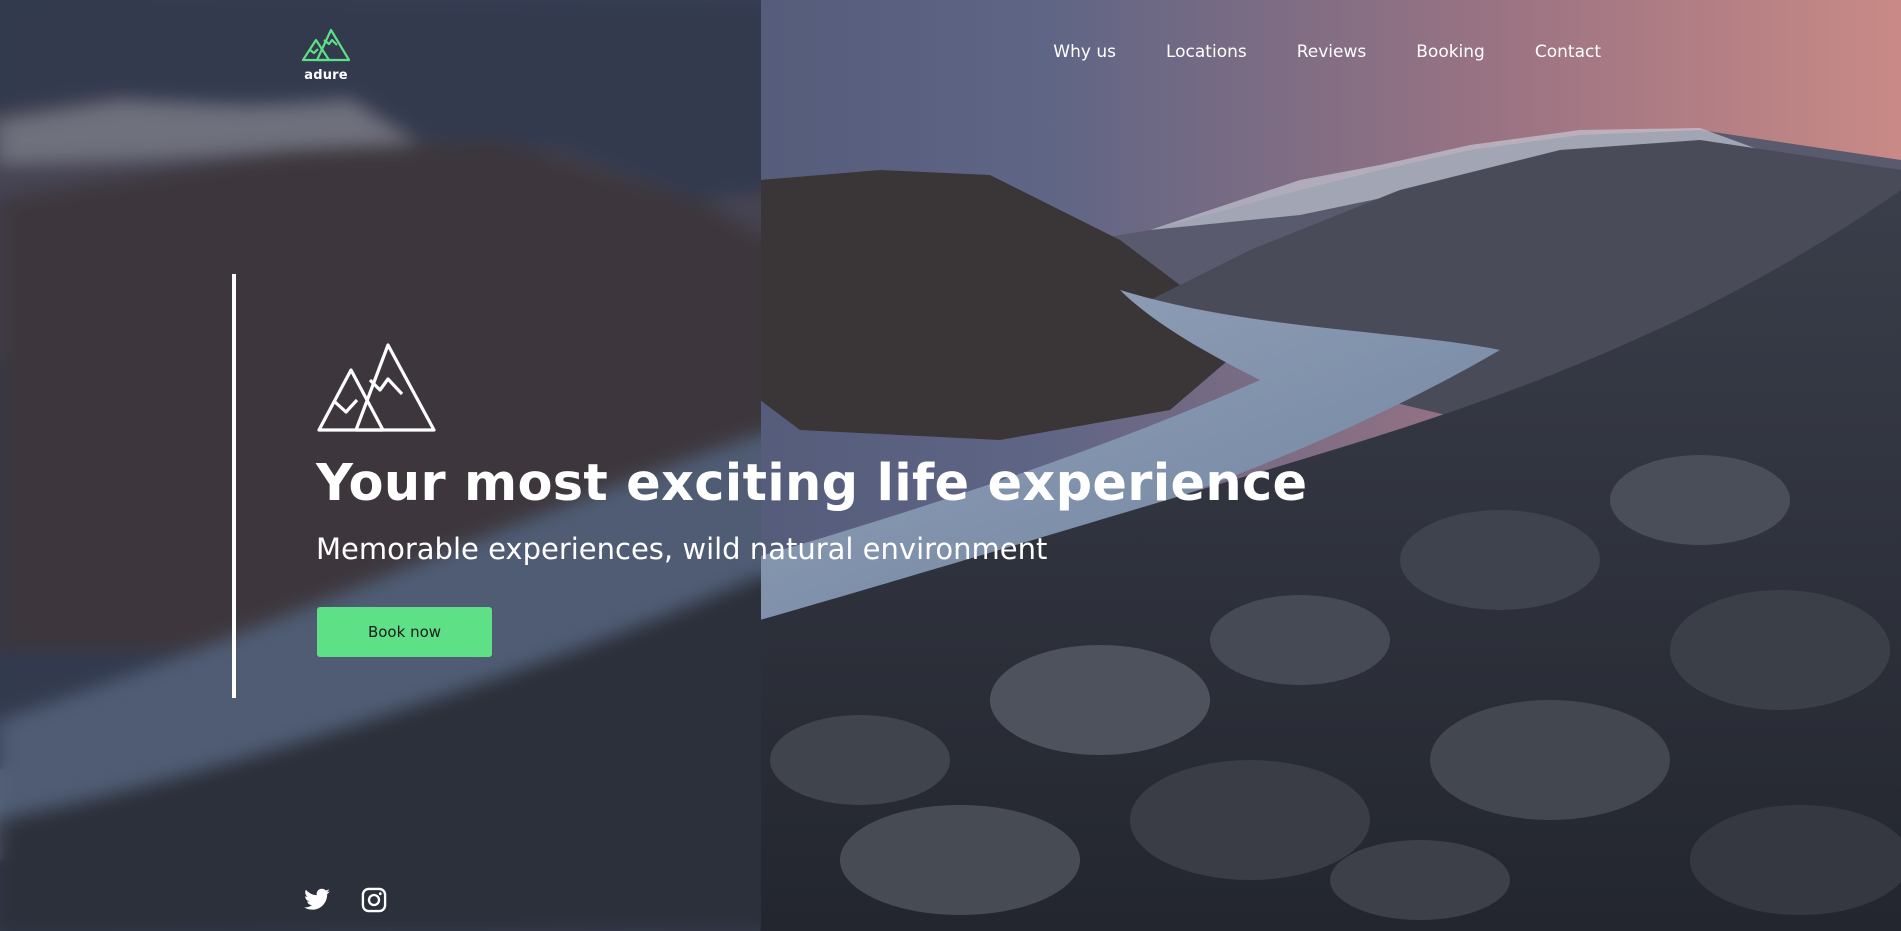 The width and height of the screenshot is (1901, 931). I want to click on hero-title: Your most exciting life experience, so click(812, 483).